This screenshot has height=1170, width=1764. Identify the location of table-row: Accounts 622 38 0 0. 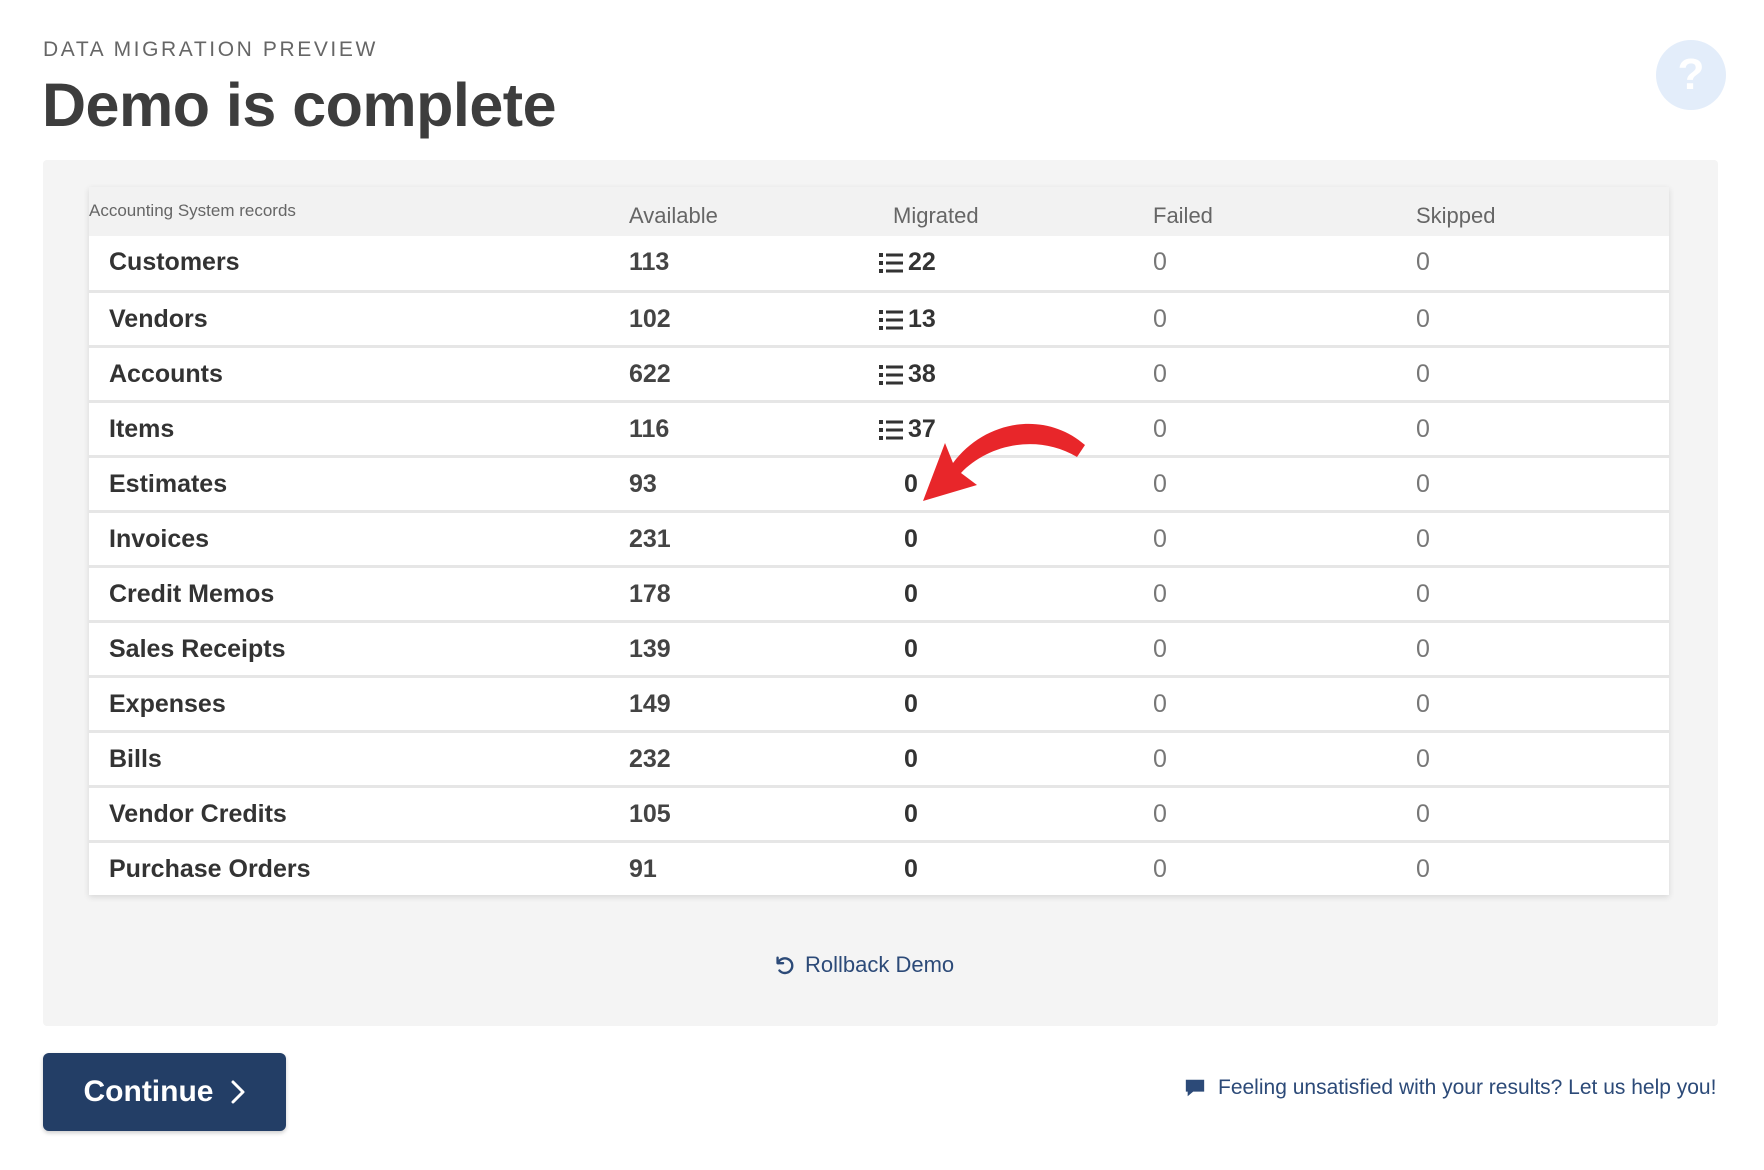
(879, 372).